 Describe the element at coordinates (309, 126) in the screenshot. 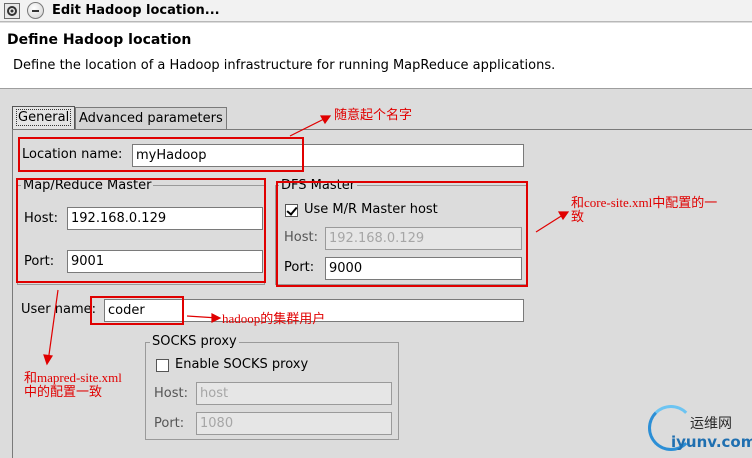

I see `arrow-to-name-note` at that location.